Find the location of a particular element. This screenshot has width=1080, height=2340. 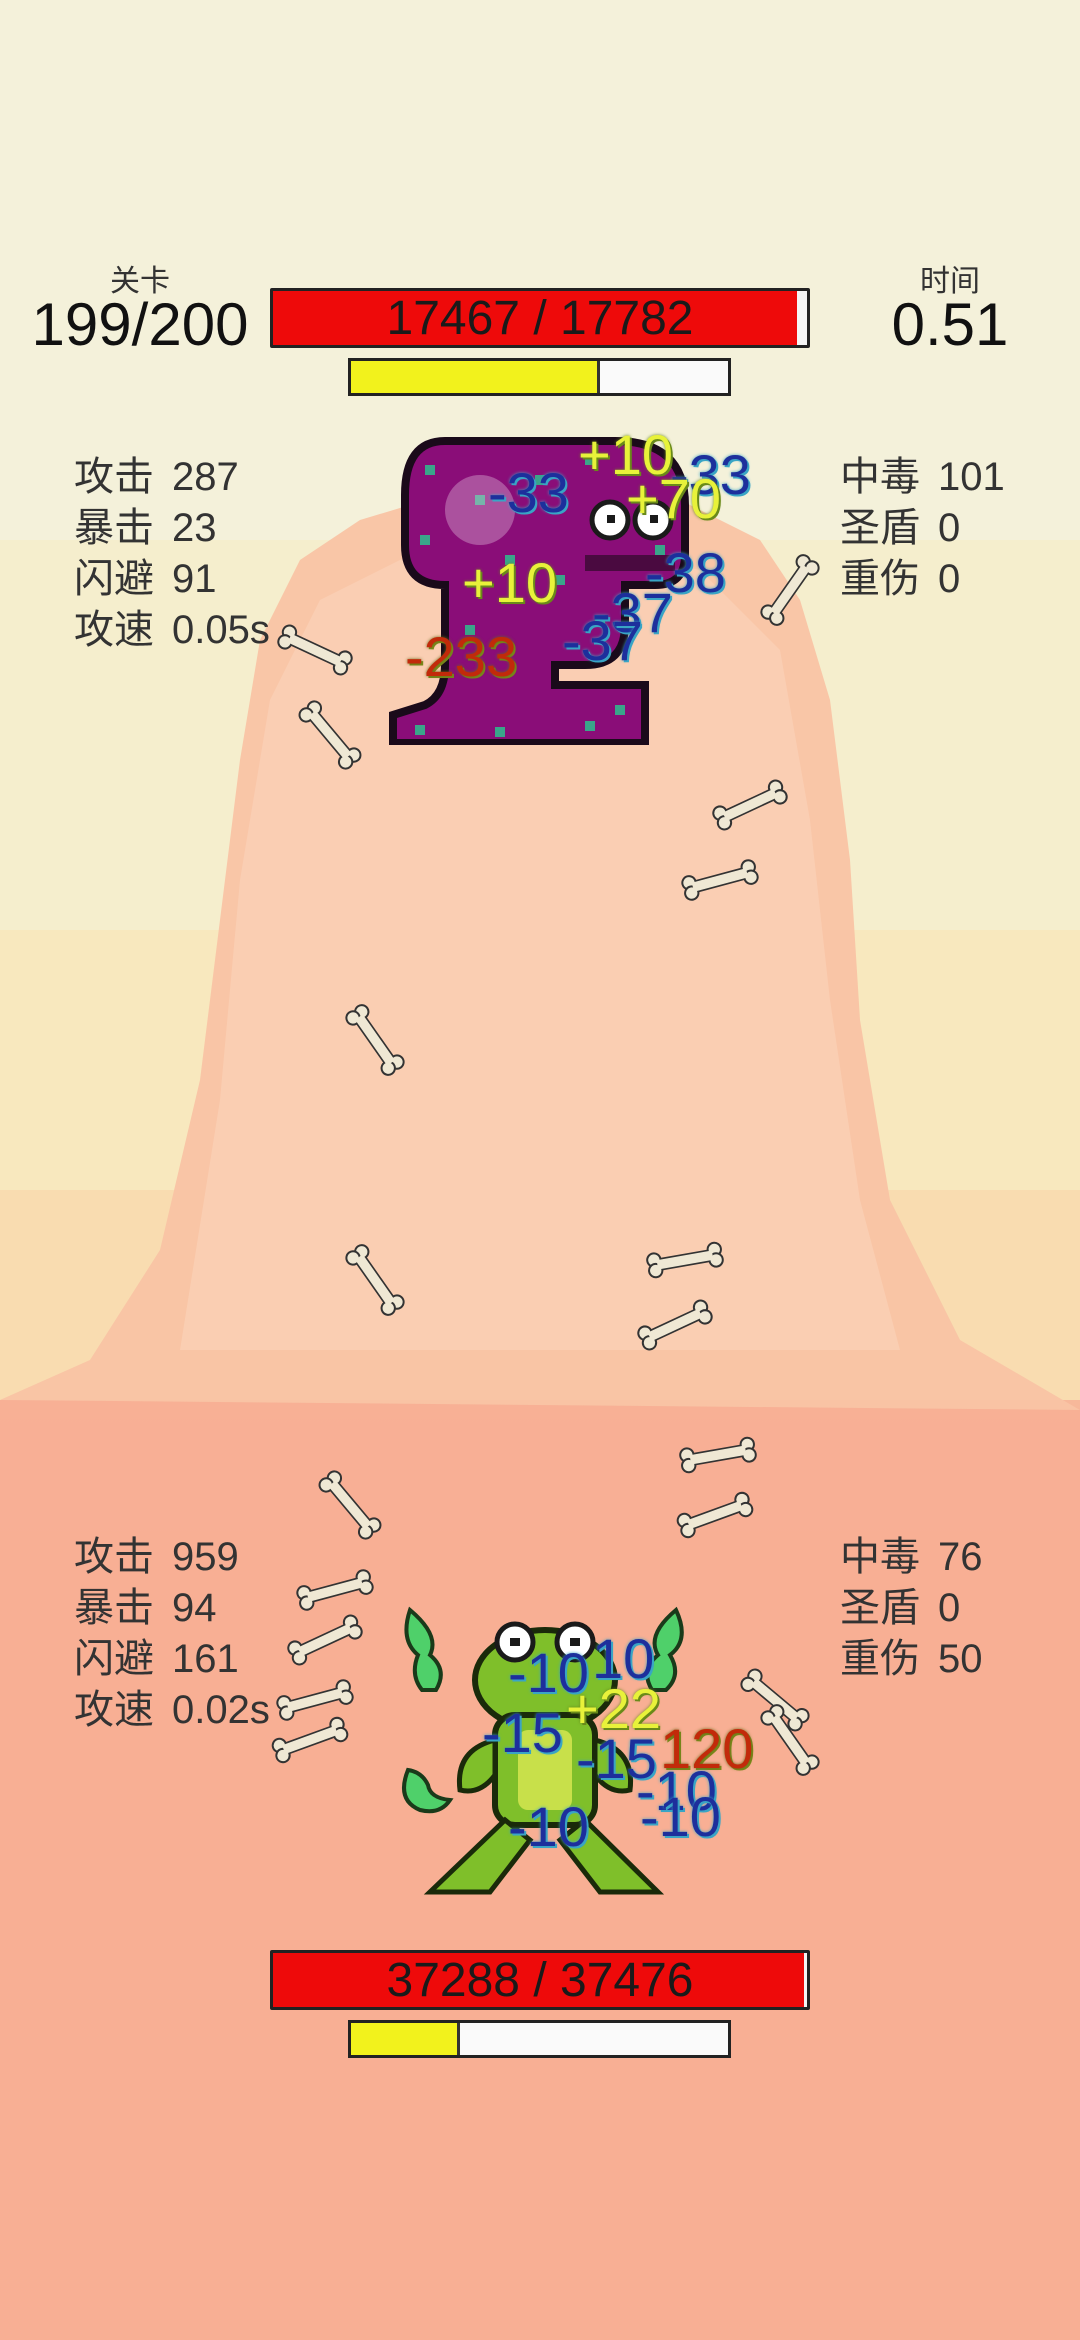

player-hp-text: 37288 / 37476 is located at coordinates (540, 1980).